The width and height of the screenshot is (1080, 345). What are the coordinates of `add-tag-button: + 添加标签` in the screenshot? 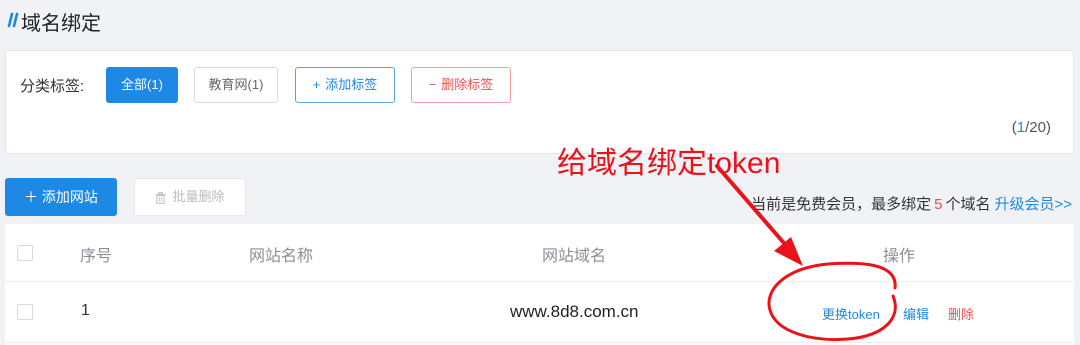 It's located at (345, 85).